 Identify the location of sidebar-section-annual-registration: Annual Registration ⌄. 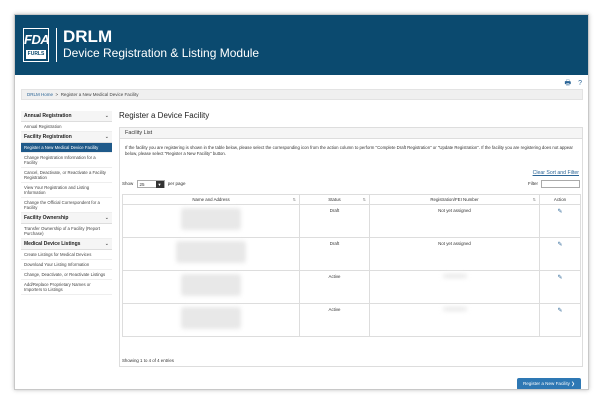
(66, 116).